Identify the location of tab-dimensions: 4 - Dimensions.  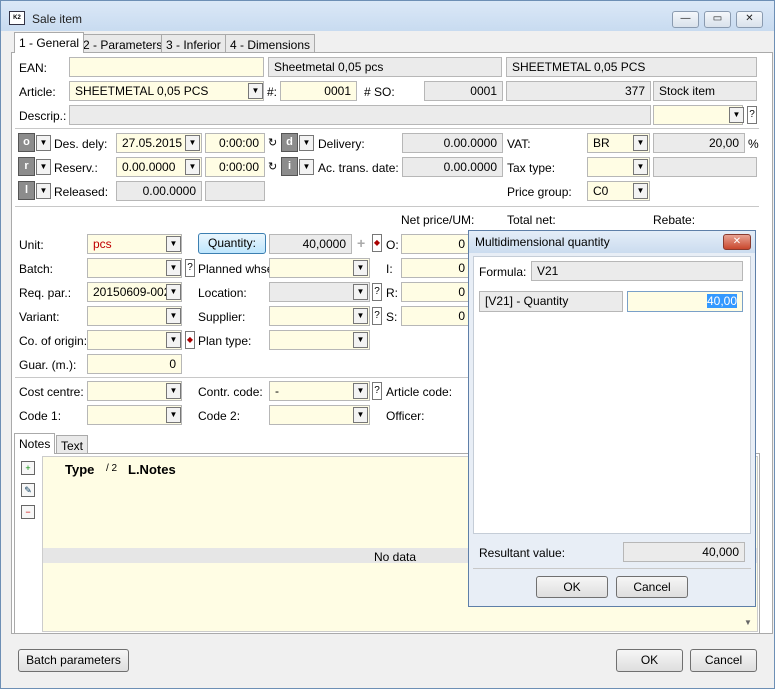
(270, 43).